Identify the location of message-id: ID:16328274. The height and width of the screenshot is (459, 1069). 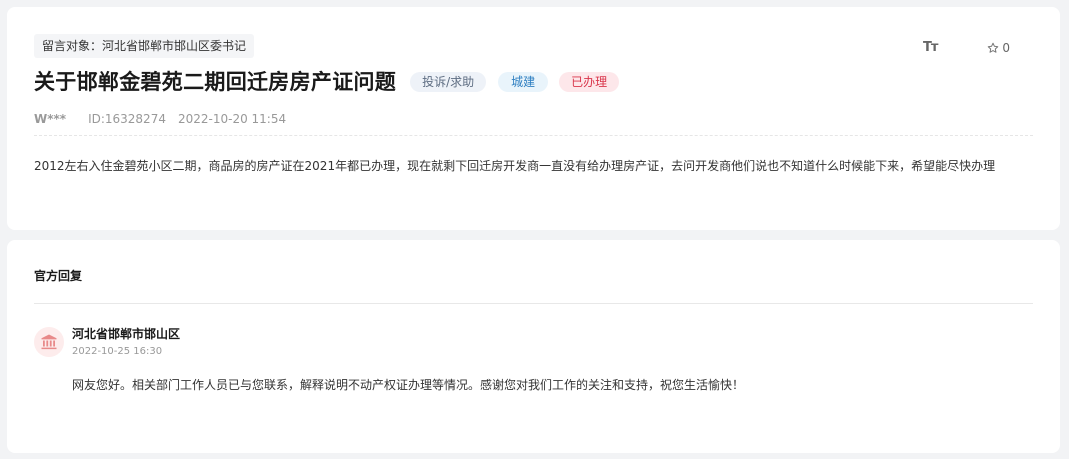
(127, 119).